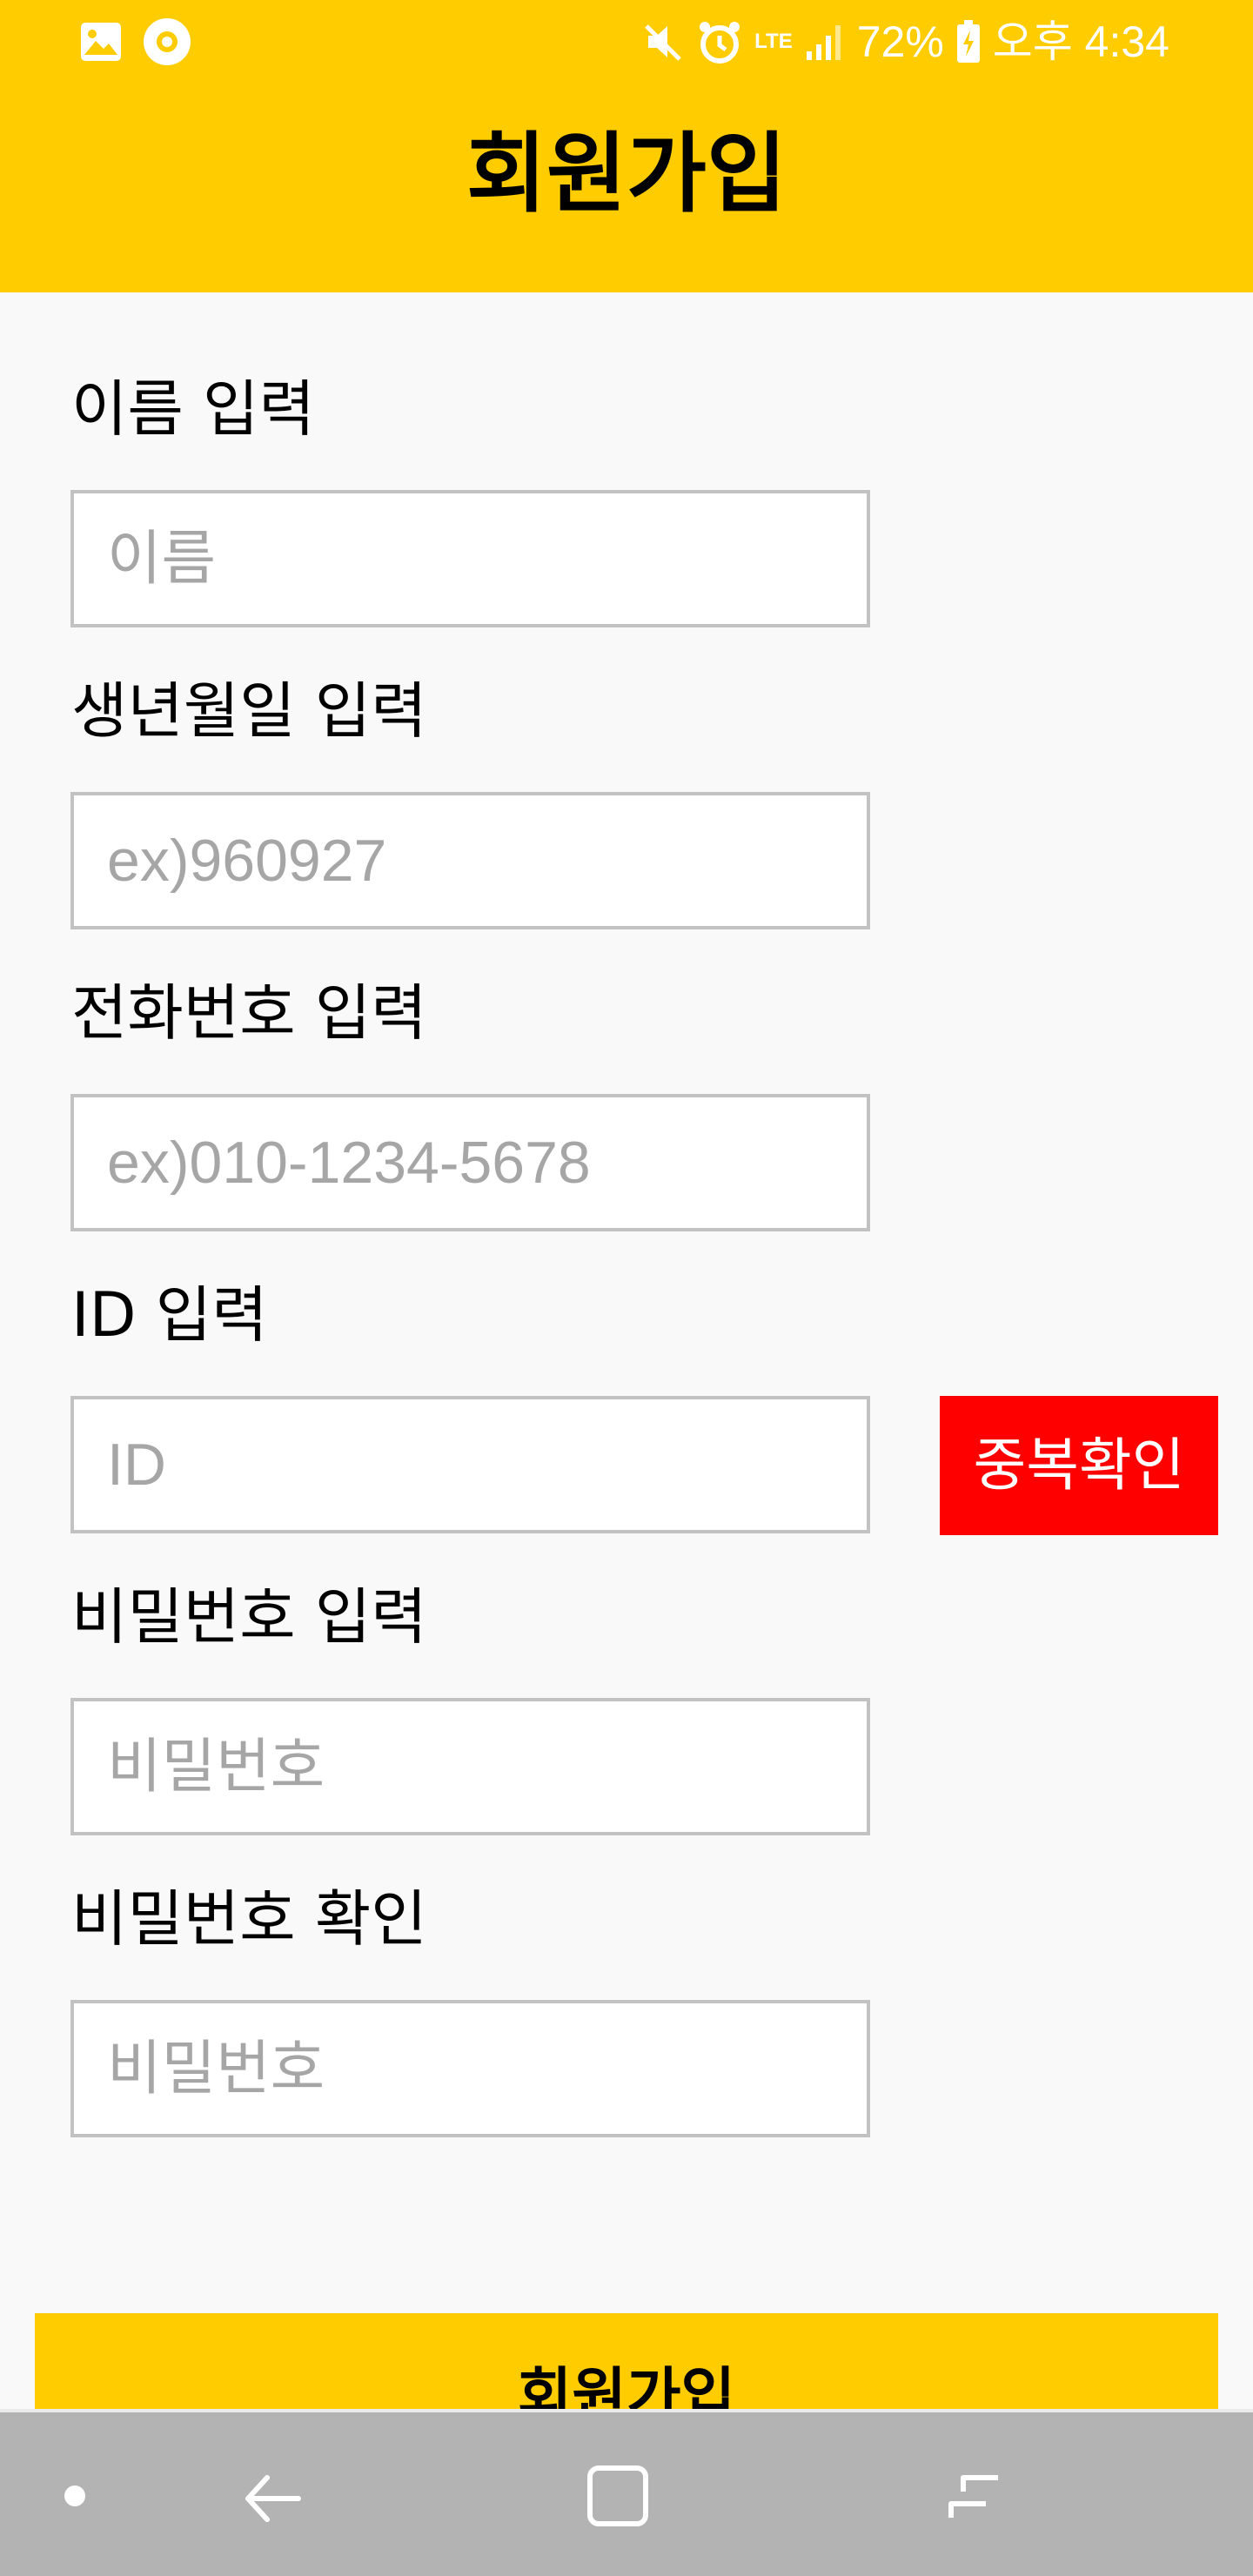 The width and height of the screenshot is (1253, 2576). I want to click on home-icon, so click(617, 2494).